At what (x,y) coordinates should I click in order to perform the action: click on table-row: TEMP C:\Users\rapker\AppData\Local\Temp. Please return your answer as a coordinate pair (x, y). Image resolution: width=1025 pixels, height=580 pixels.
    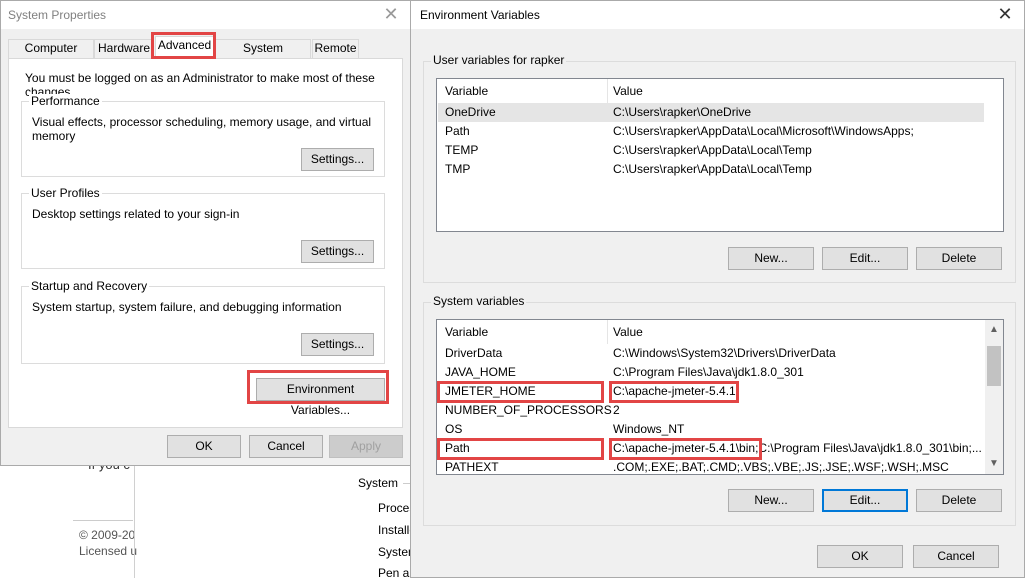
    Looking at the image, I should click on (711, 150).